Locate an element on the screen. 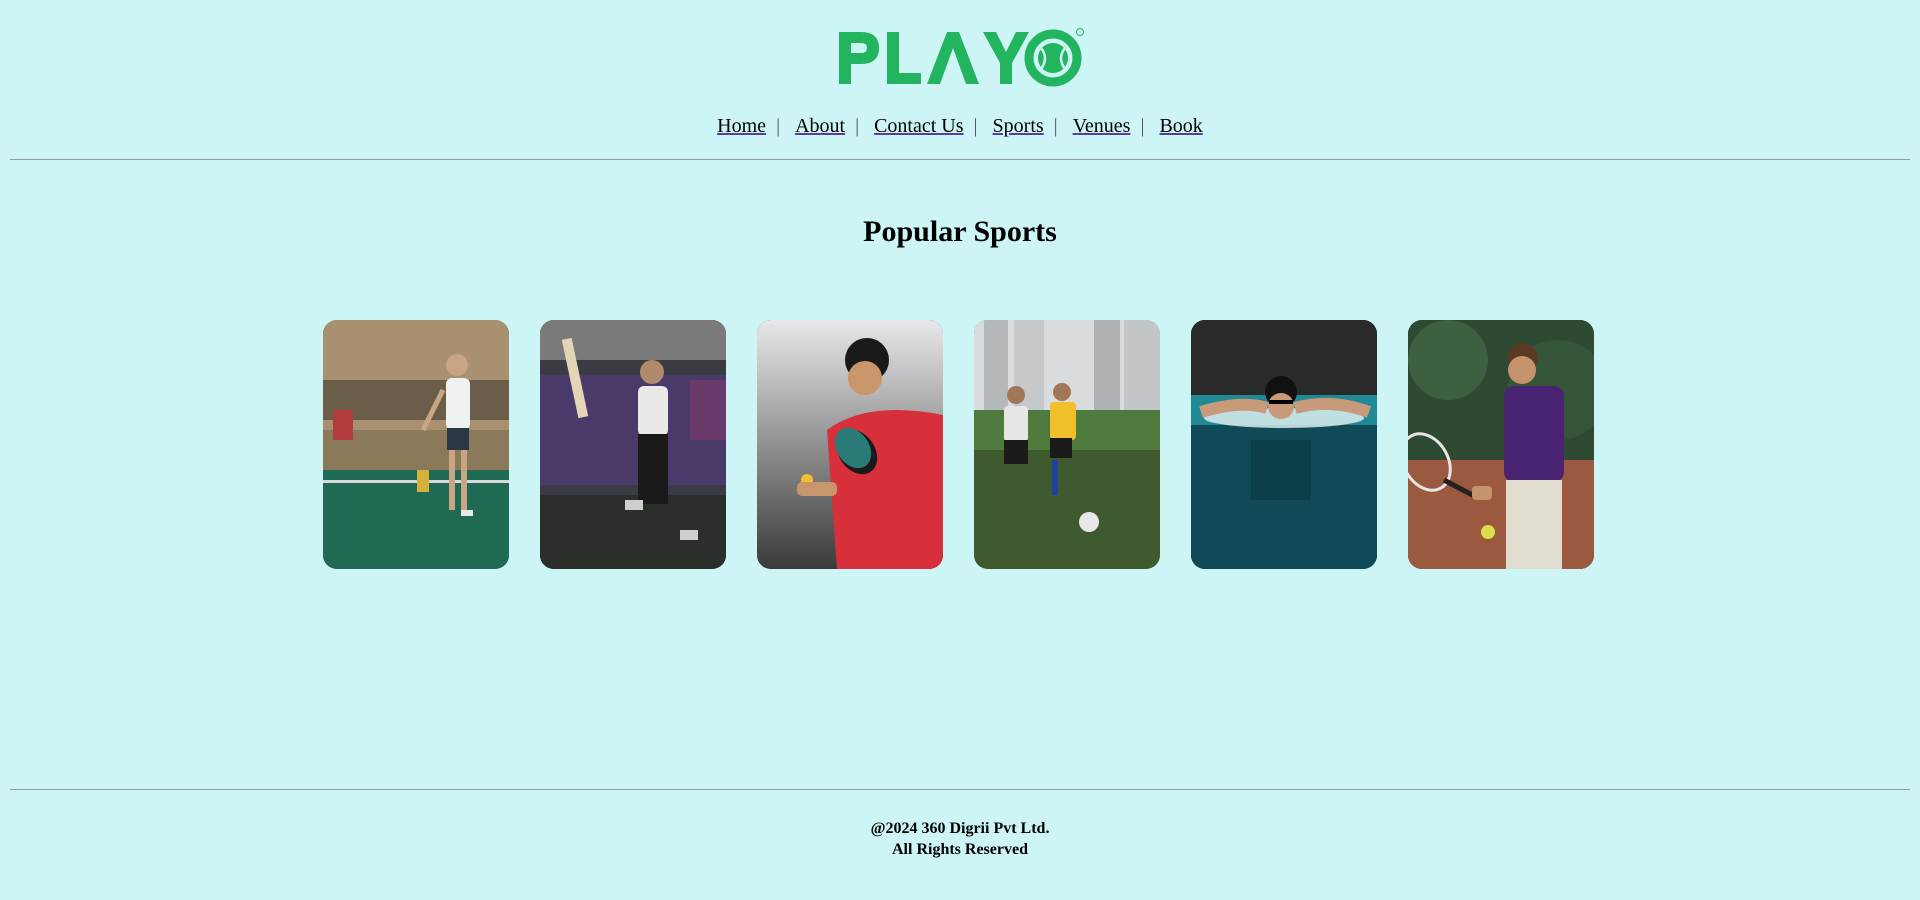 The image size is (1920, 900). nav-book-link: Book is located at coordinates (1180, 126).